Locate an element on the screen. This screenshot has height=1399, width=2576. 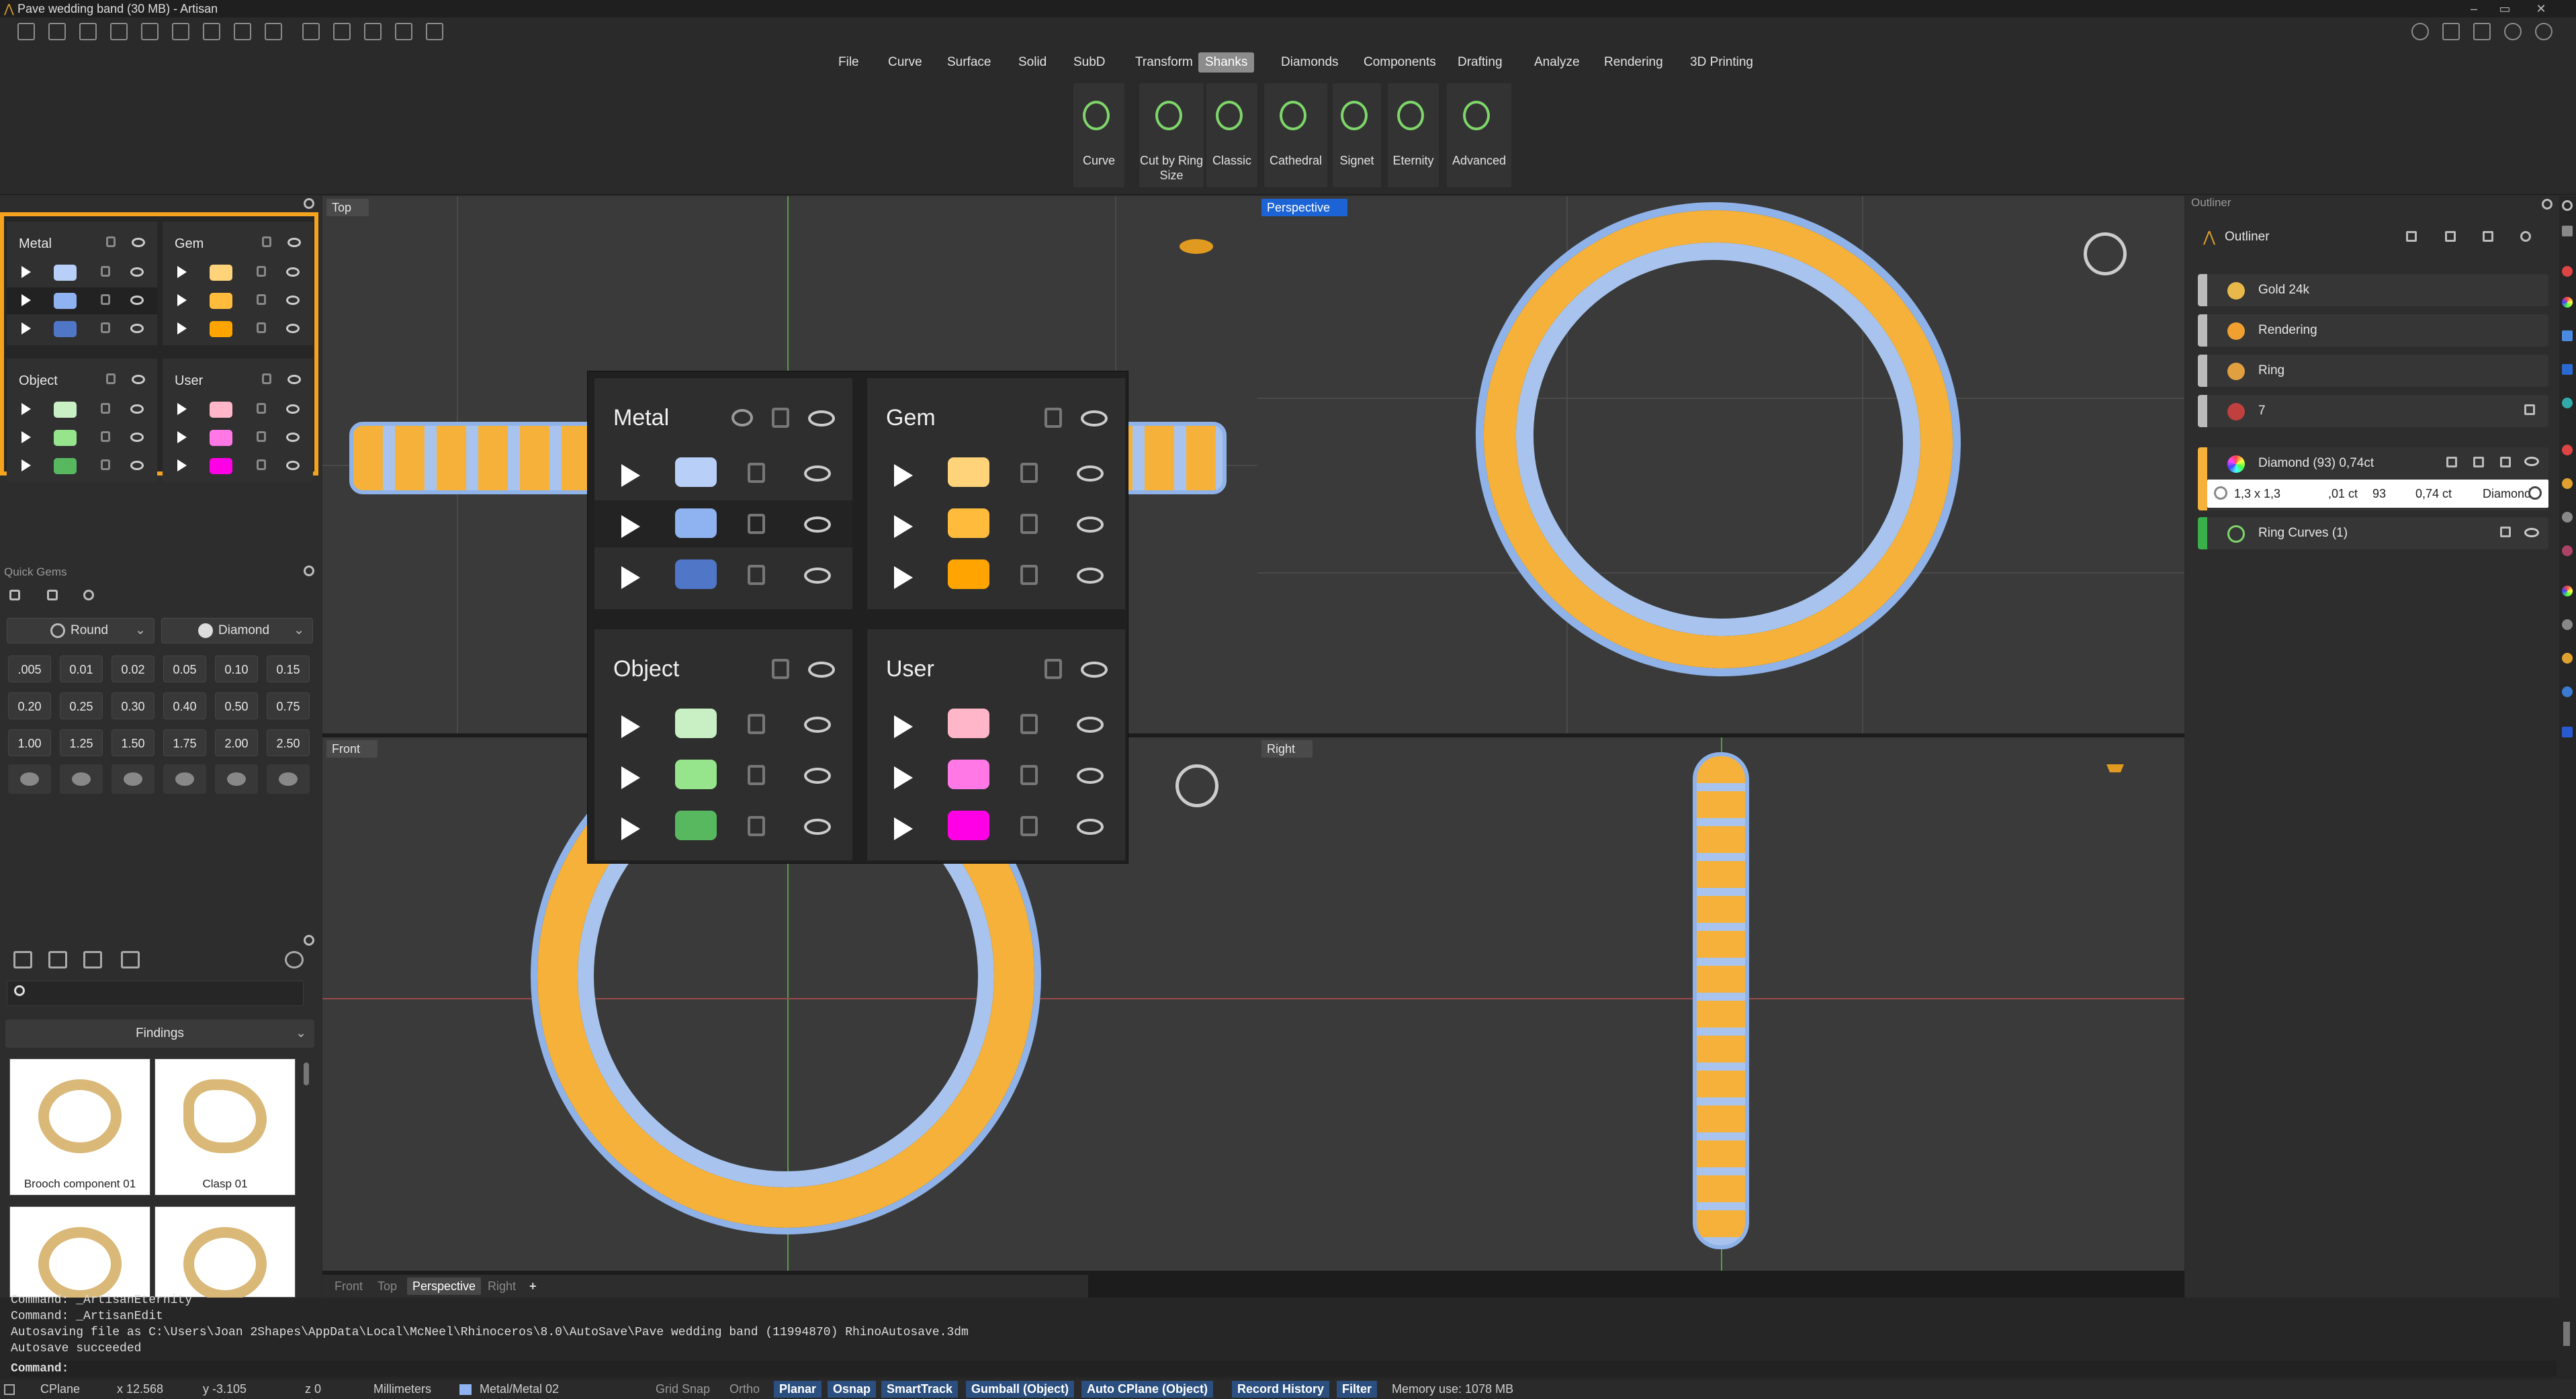
gem-size-button: 1.00 is located at coordinates (30, 742).